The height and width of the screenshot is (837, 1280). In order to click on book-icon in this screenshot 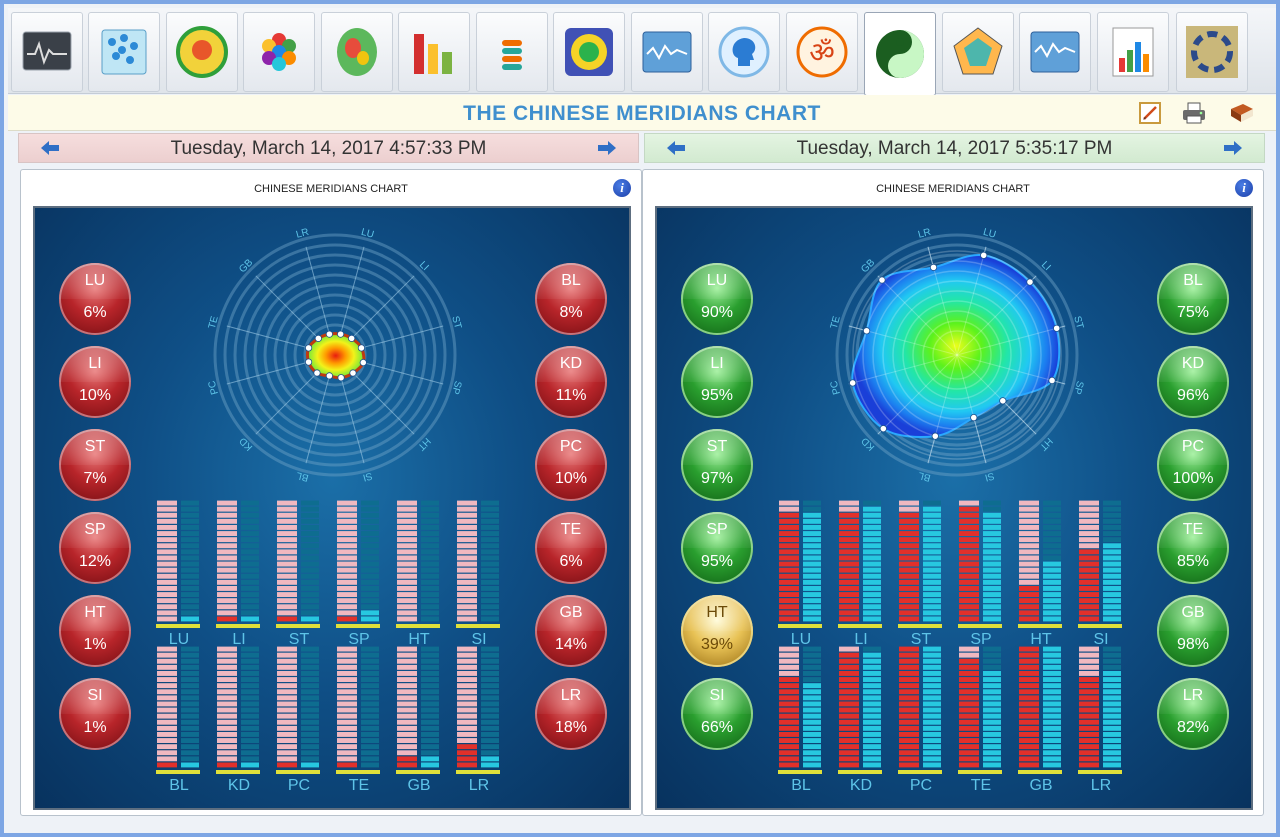, I will do `click(1242, 113)`.